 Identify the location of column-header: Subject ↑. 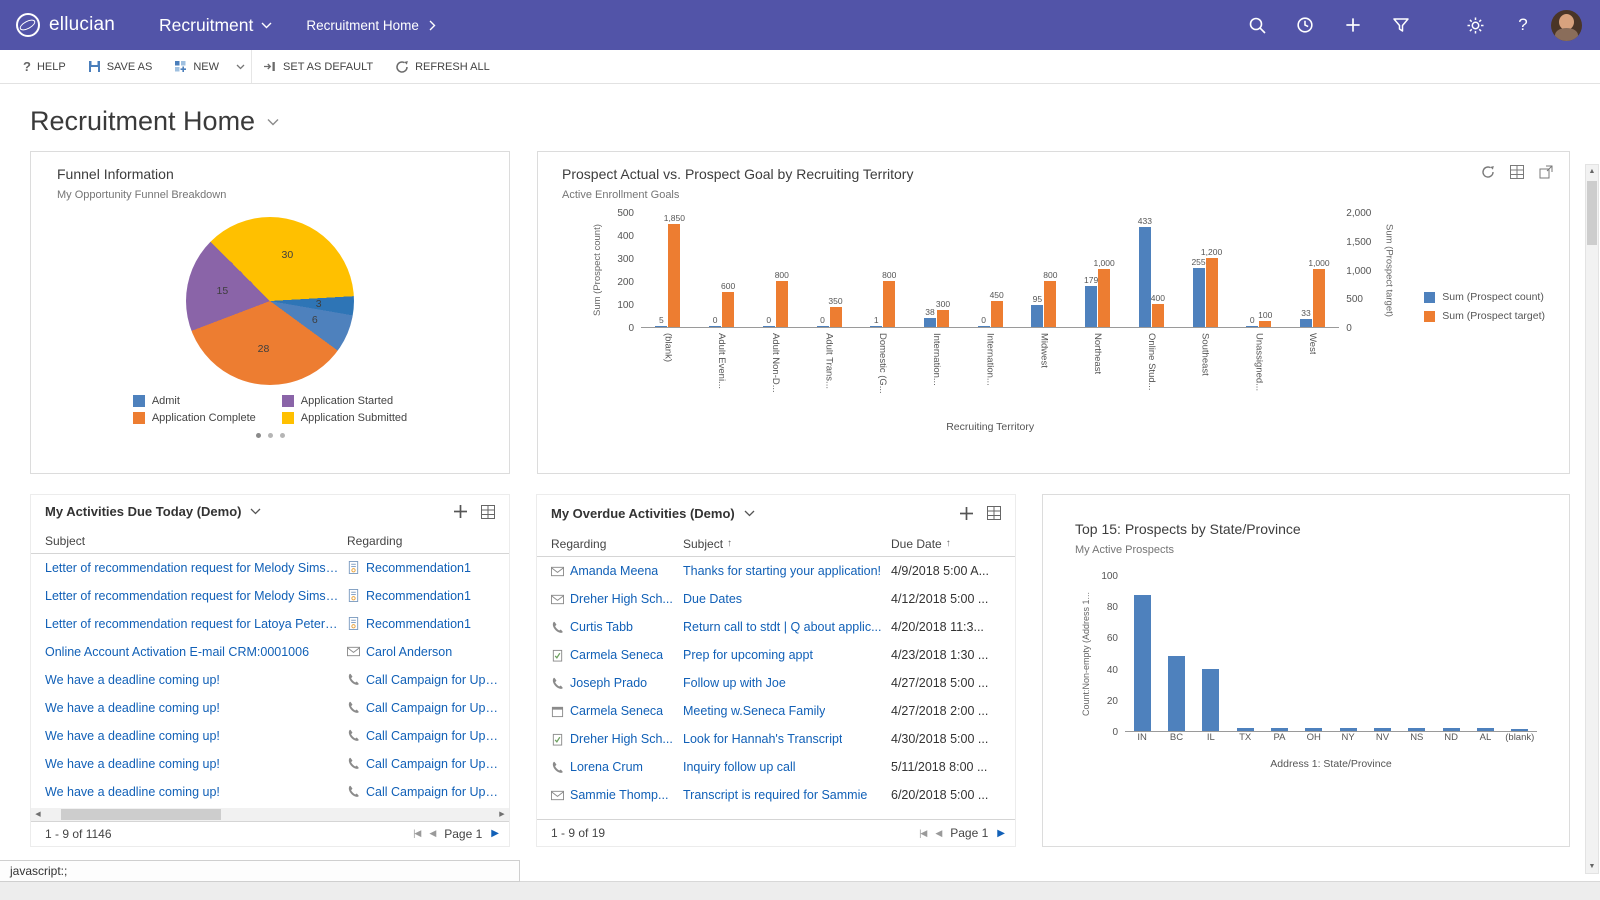
(787, 544).